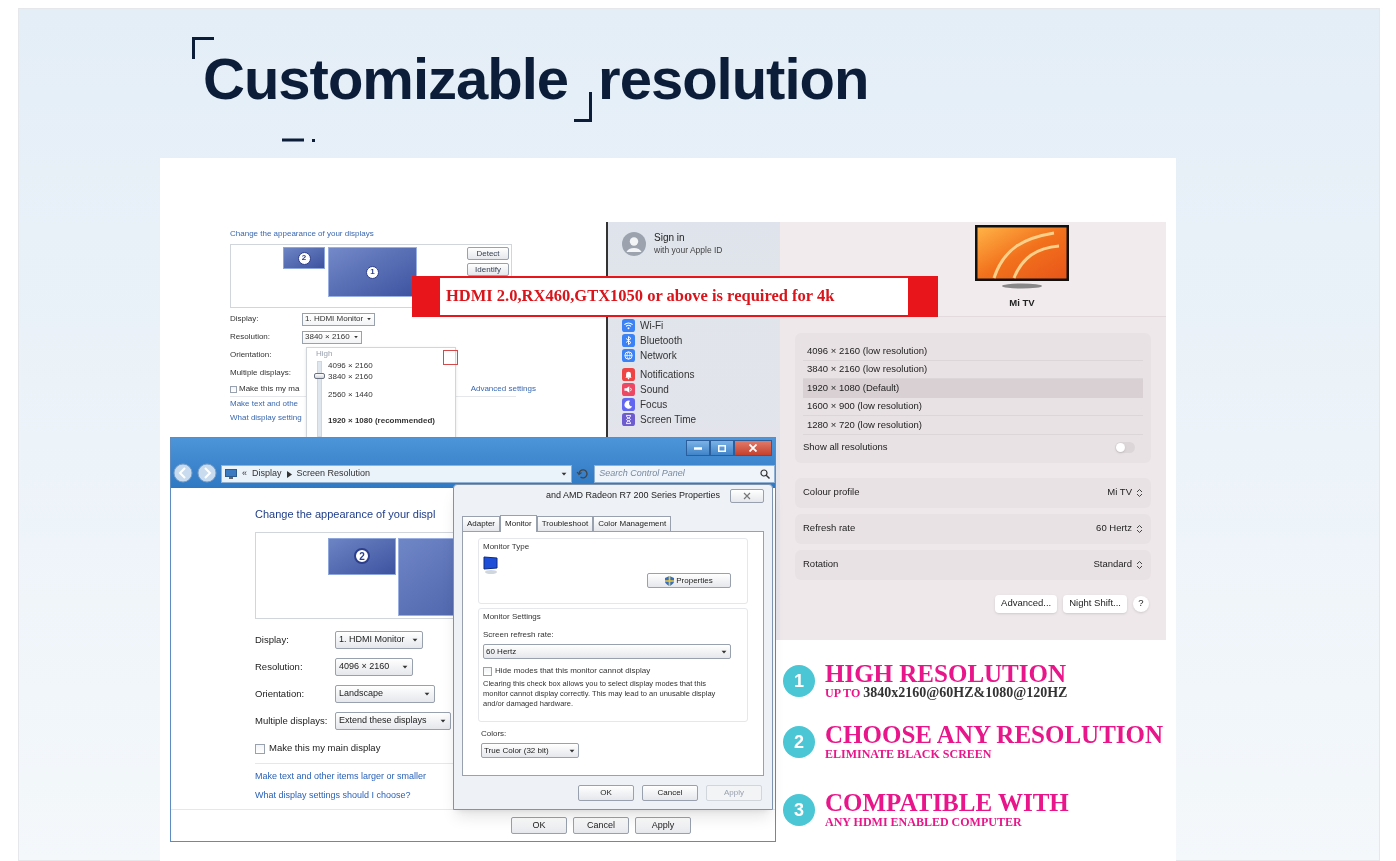 The height and width of the screenshot is (861, 1396). What do you see at coordinates (946, 693) in the screenshot?
I see `feature-subtitle: UP TO 3840x2160@60HZ&1080@120HZ` at bounding box center [946, 693].